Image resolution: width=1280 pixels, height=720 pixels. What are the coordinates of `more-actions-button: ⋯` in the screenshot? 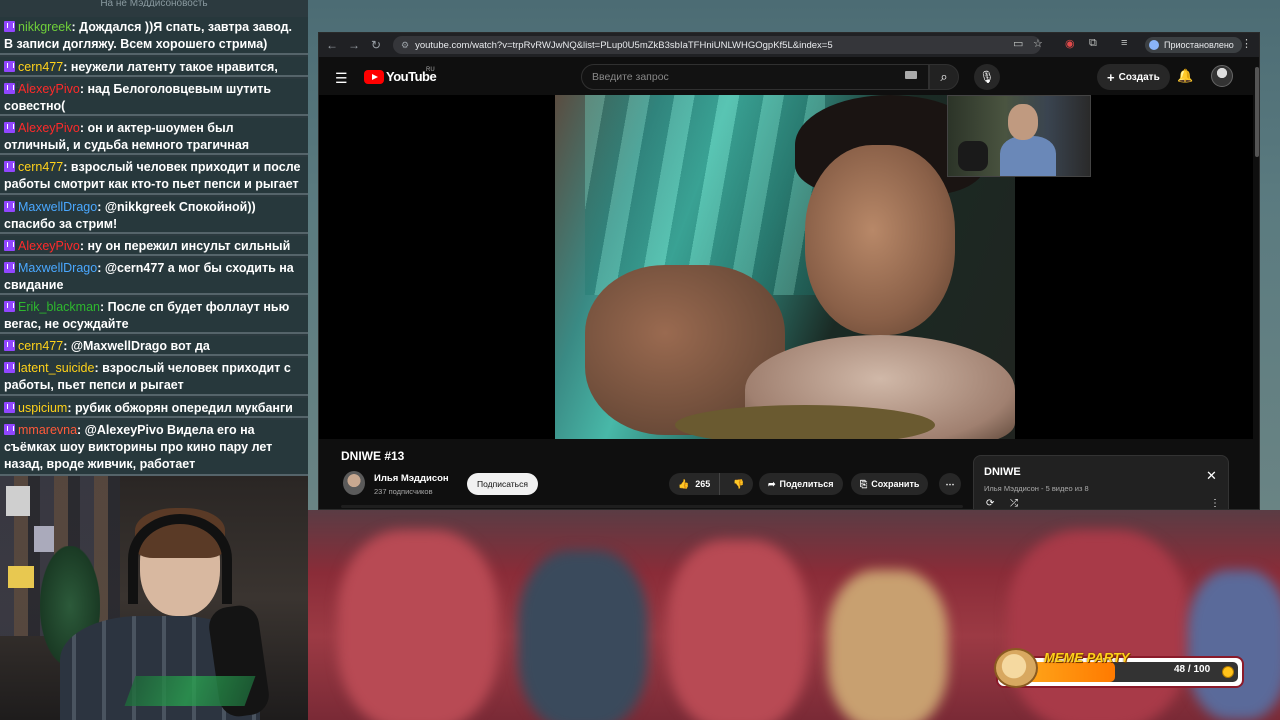 It's located at (950, 484).